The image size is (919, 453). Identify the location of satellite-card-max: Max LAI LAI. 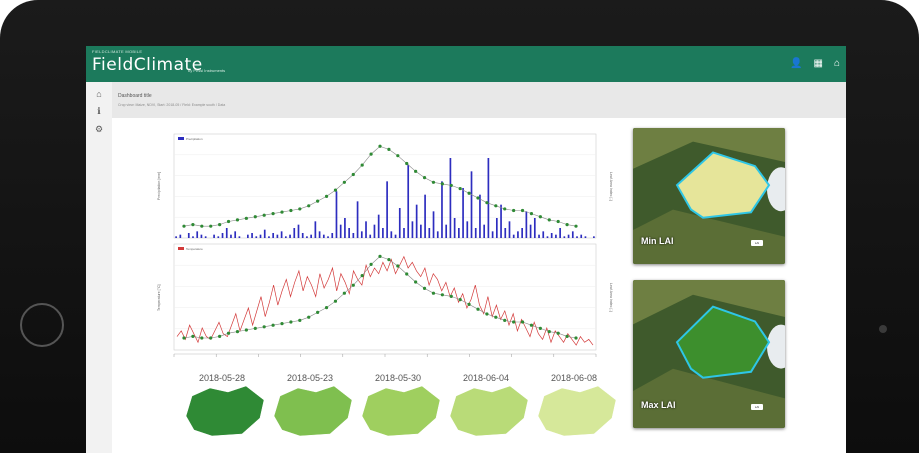
(709, 354).